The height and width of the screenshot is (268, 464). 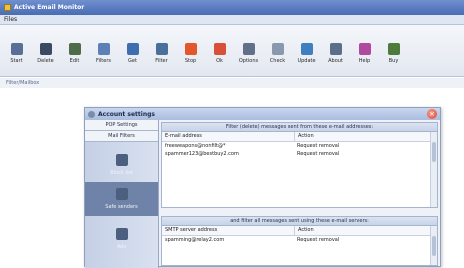 I want to click on buy-button: Buy, so click(x=393, y=58).